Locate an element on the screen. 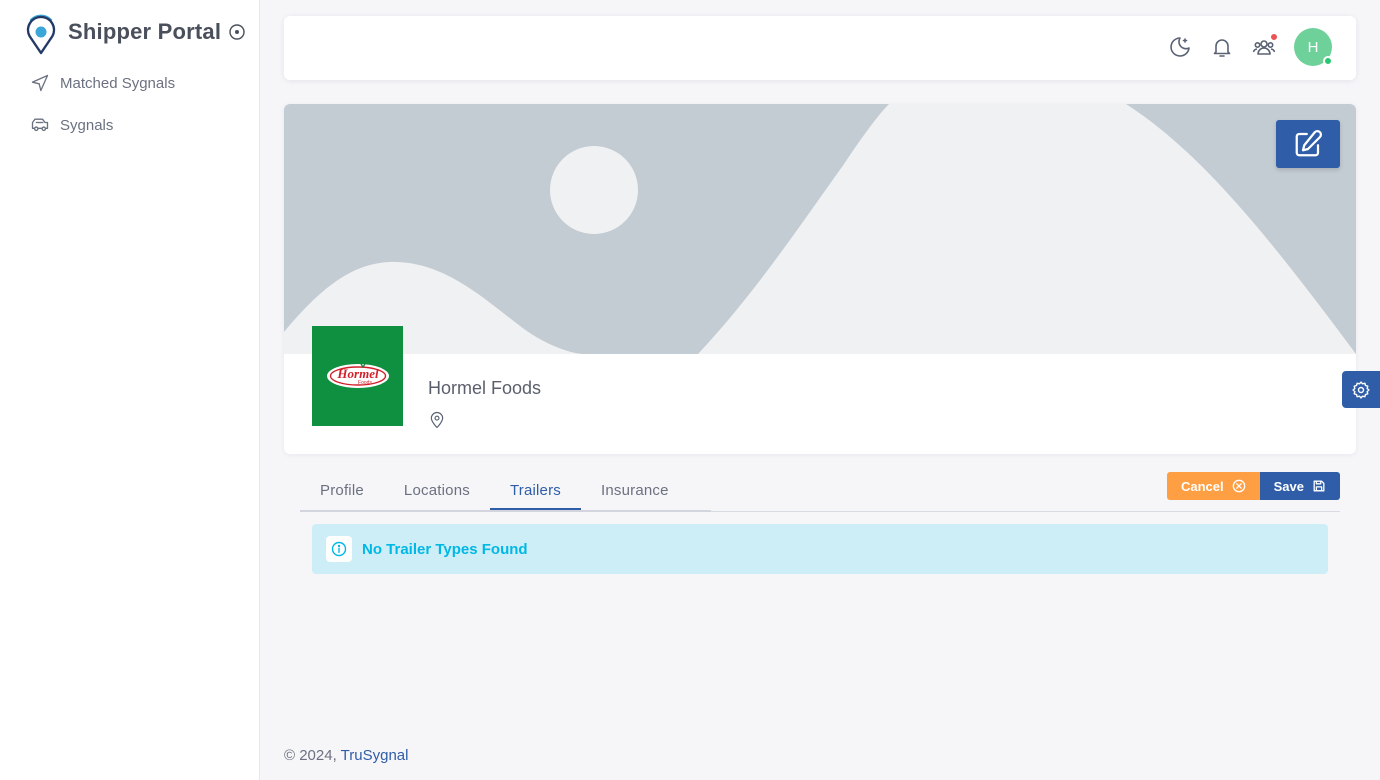 The width and height of the screenshot is (1380, 780). cancel-button: Cancel is located at coordinates (1213, 486).